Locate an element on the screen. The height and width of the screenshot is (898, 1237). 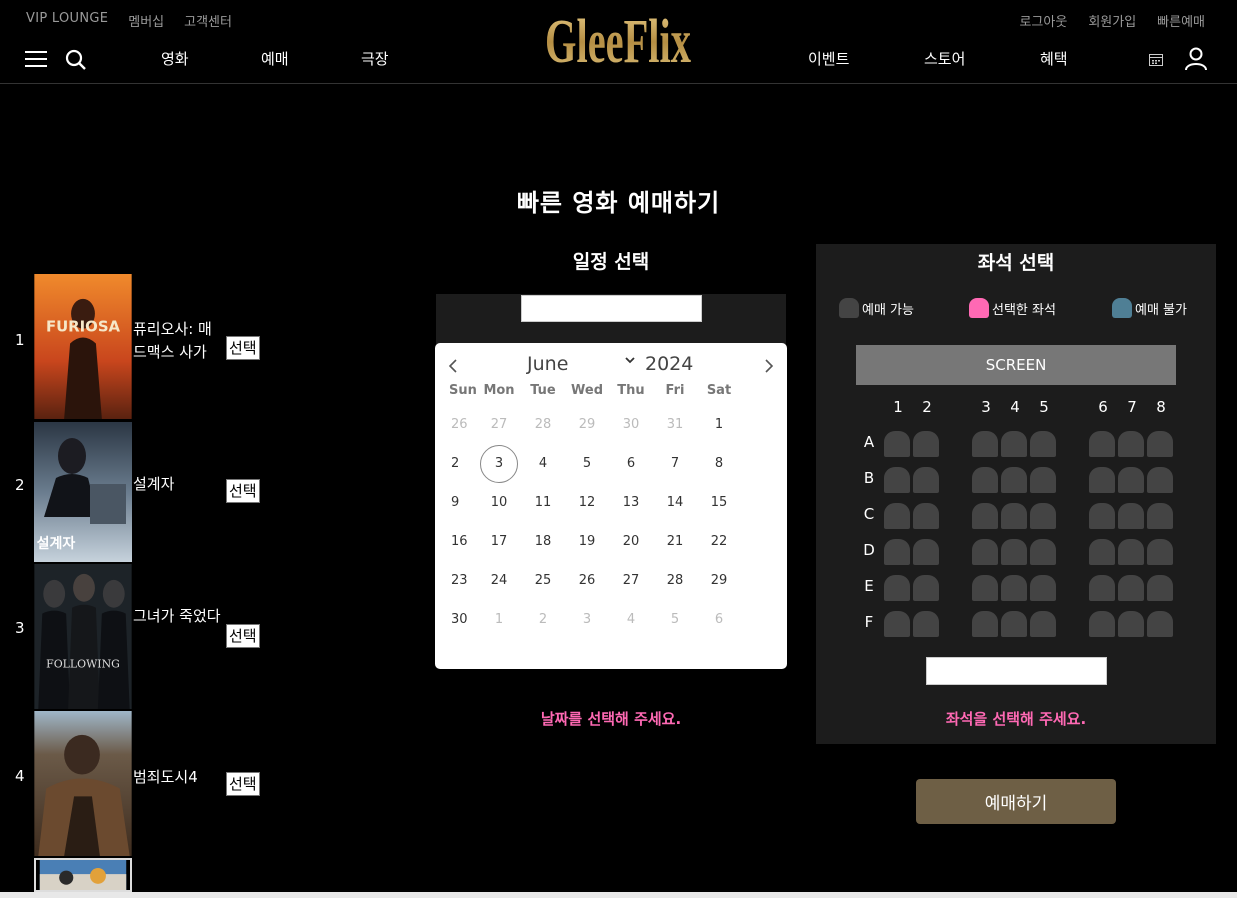
chevron-left-icon is located at coordinates (453, 366).